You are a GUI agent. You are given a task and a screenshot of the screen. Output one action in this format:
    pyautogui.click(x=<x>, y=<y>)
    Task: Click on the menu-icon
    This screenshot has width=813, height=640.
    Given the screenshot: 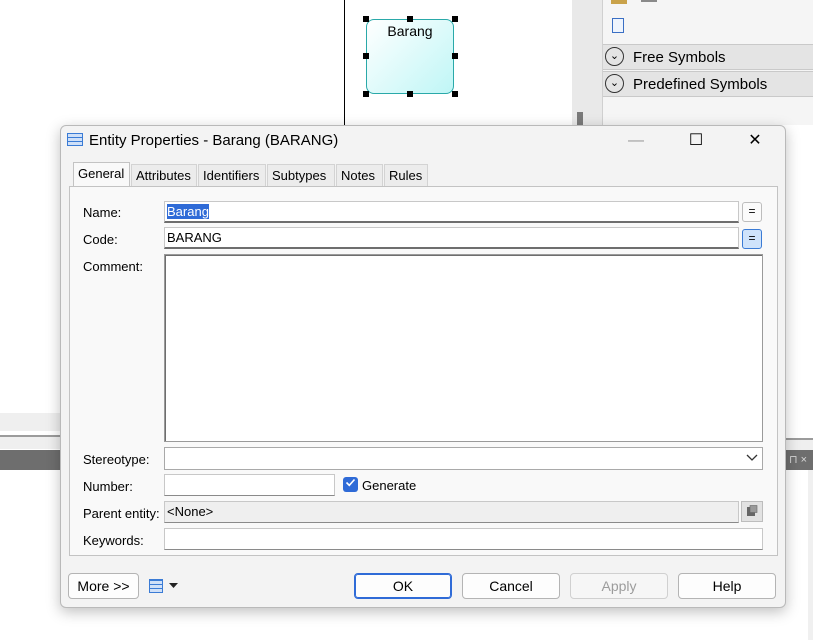 What is the action you would take?
    pyautogui.click(x=156, y=586)
    